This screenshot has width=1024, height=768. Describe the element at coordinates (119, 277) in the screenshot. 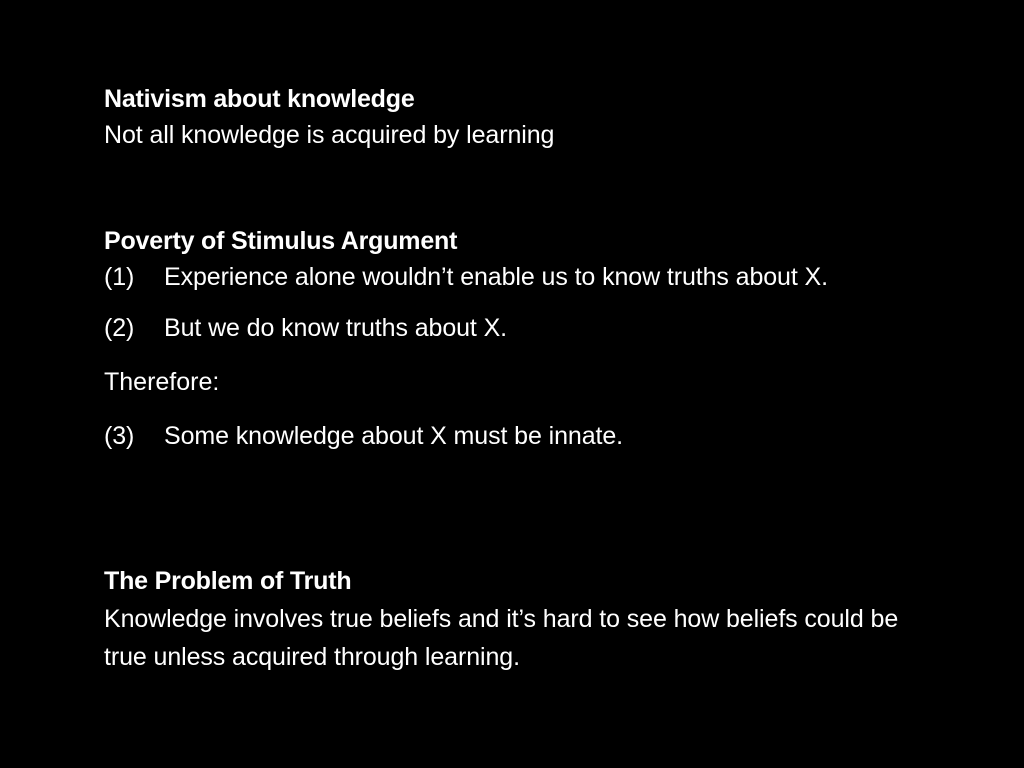

I see `premise-1-number: (1)` at that location.